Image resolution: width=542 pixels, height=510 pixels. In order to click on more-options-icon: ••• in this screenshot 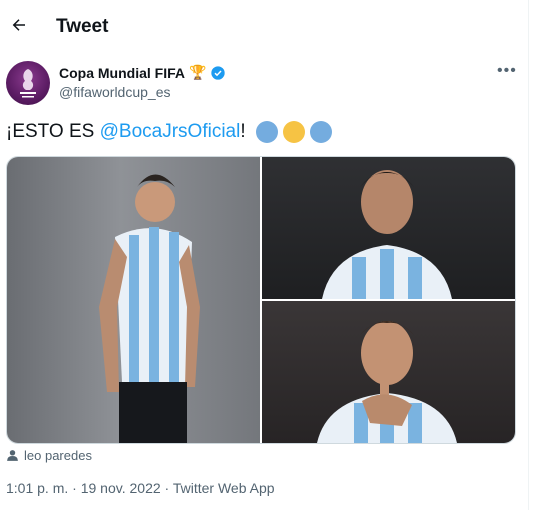, I will do `click(507, 71)`.